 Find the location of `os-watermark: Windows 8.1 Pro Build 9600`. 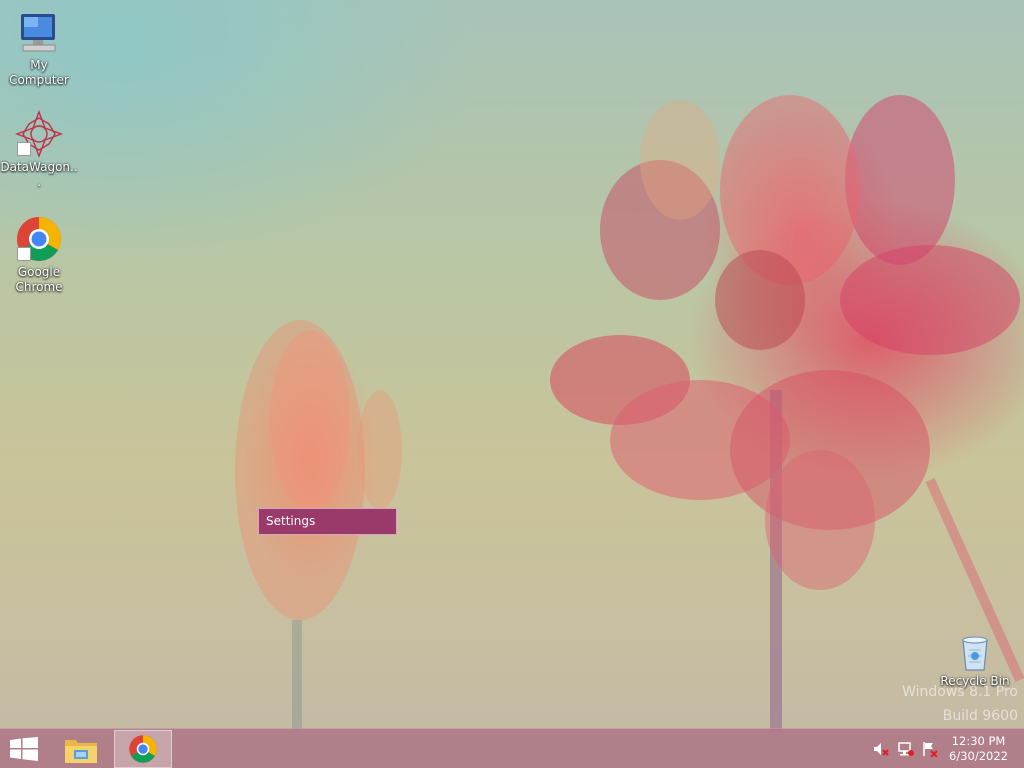

os-watermark: Windows 8.1 Pro Build 9600 is located at coordinates (960, 704).